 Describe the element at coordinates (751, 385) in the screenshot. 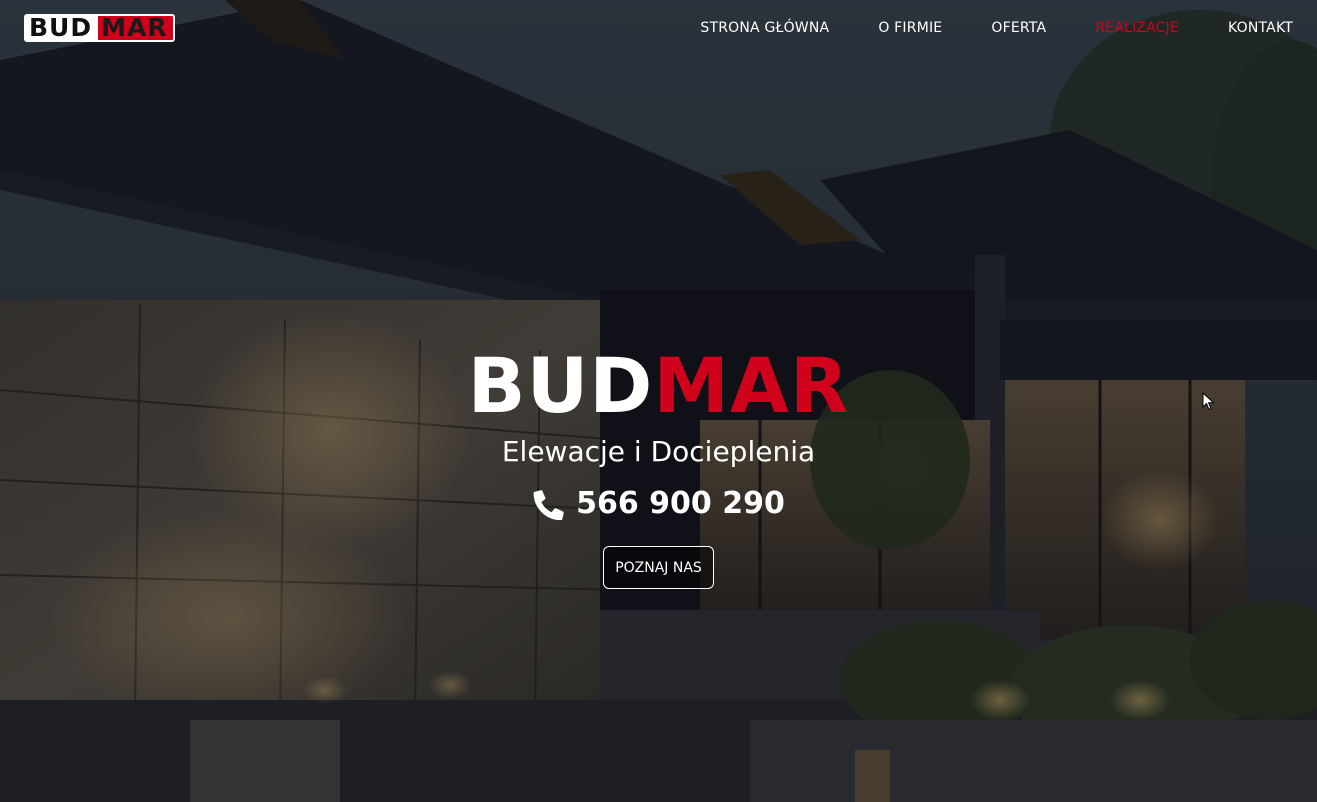

I see `hero-title-red: MAR` at that location.